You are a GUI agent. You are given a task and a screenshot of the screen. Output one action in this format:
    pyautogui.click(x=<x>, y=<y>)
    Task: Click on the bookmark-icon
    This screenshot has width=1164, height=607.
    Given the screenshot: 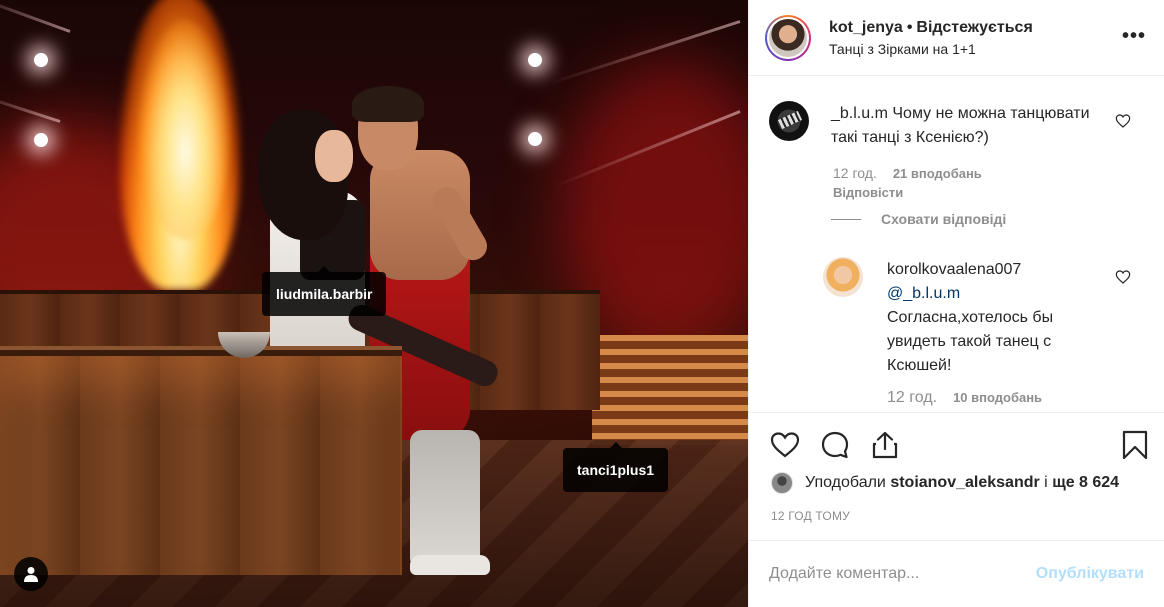 What is the action you would take?
    pyautogui.click(x=1135, y=445)
    